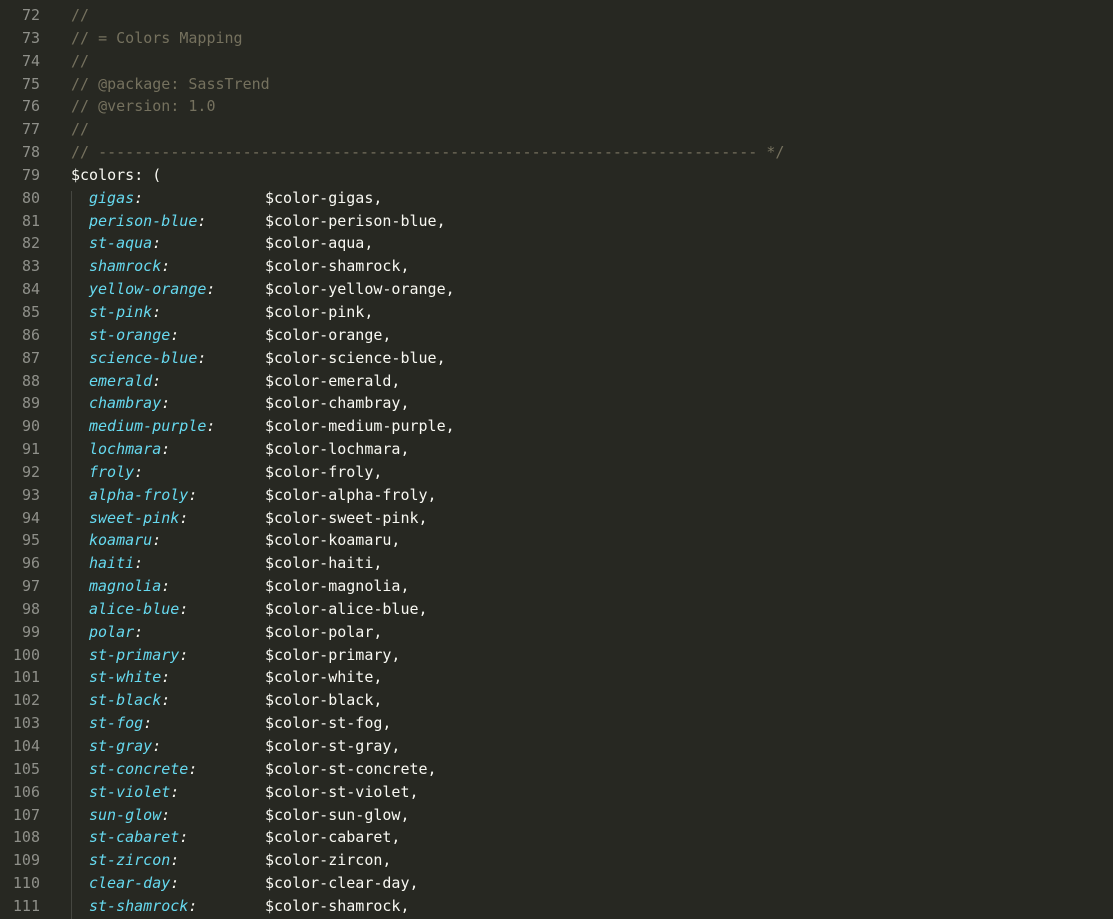 Image resolution: width=1113 pixels, height=919 pixels. What do you see at coordinates (30, 106) in the screenshot?
I see `line-number: 76` at bounding box center [30, 106].